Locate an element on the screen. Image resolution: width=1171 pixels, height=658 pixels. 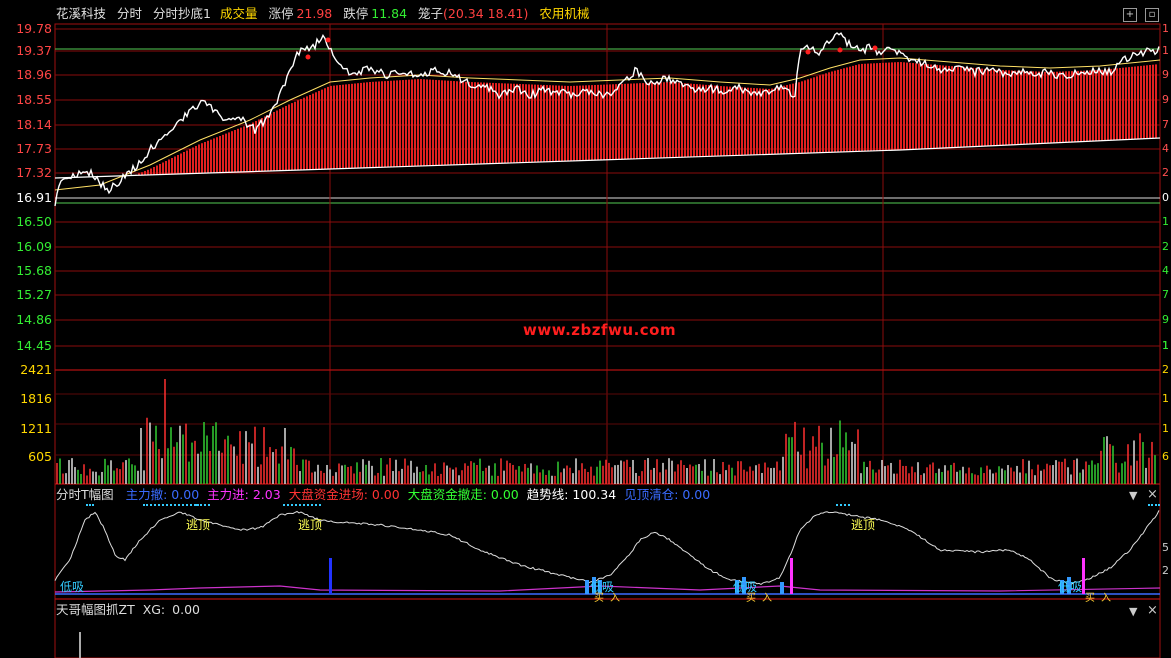
price-tick-label: 14.45 is located at coordinates (34, 345).